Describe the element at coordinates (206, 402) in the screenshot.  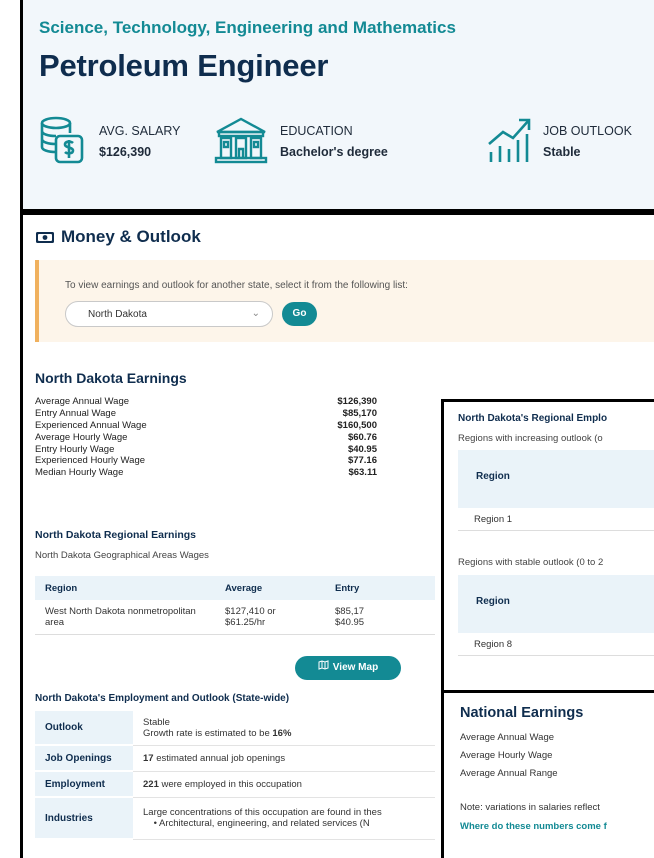
I see `wage-row: Average Annual Wage $126,390` at that location.